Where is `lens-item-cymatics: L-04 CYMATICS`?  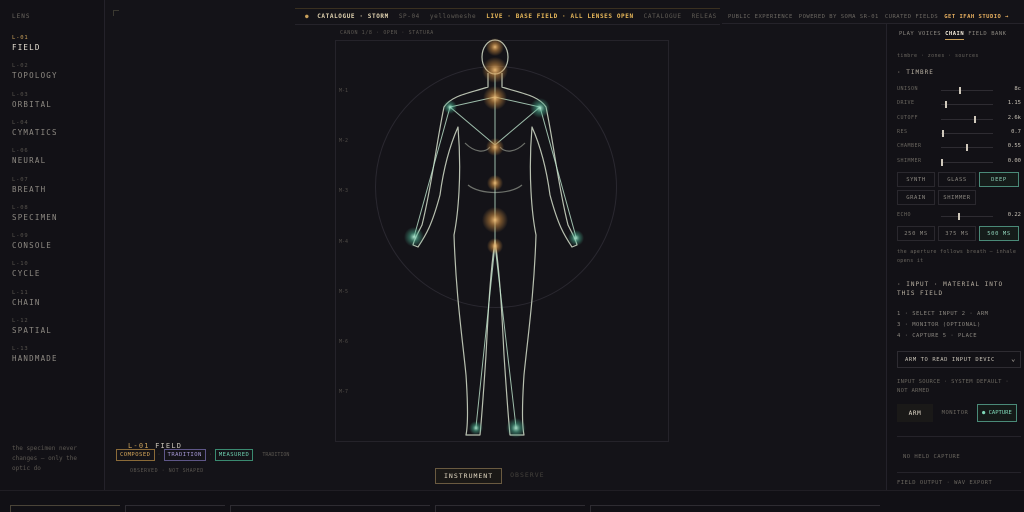
lens-item-cymatics: L-04 CYMATICS is located at coordinates (56, 128).